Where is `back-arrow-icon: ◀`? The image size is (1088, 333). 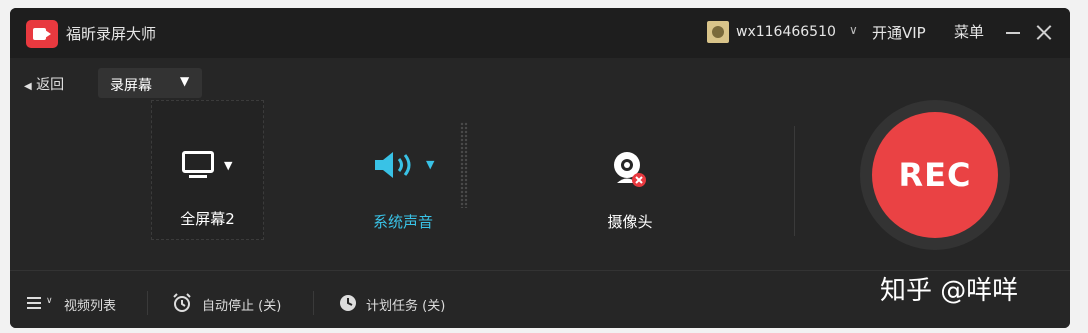
back-arrow-icon: ◀ is located at coordinates (28, 86).